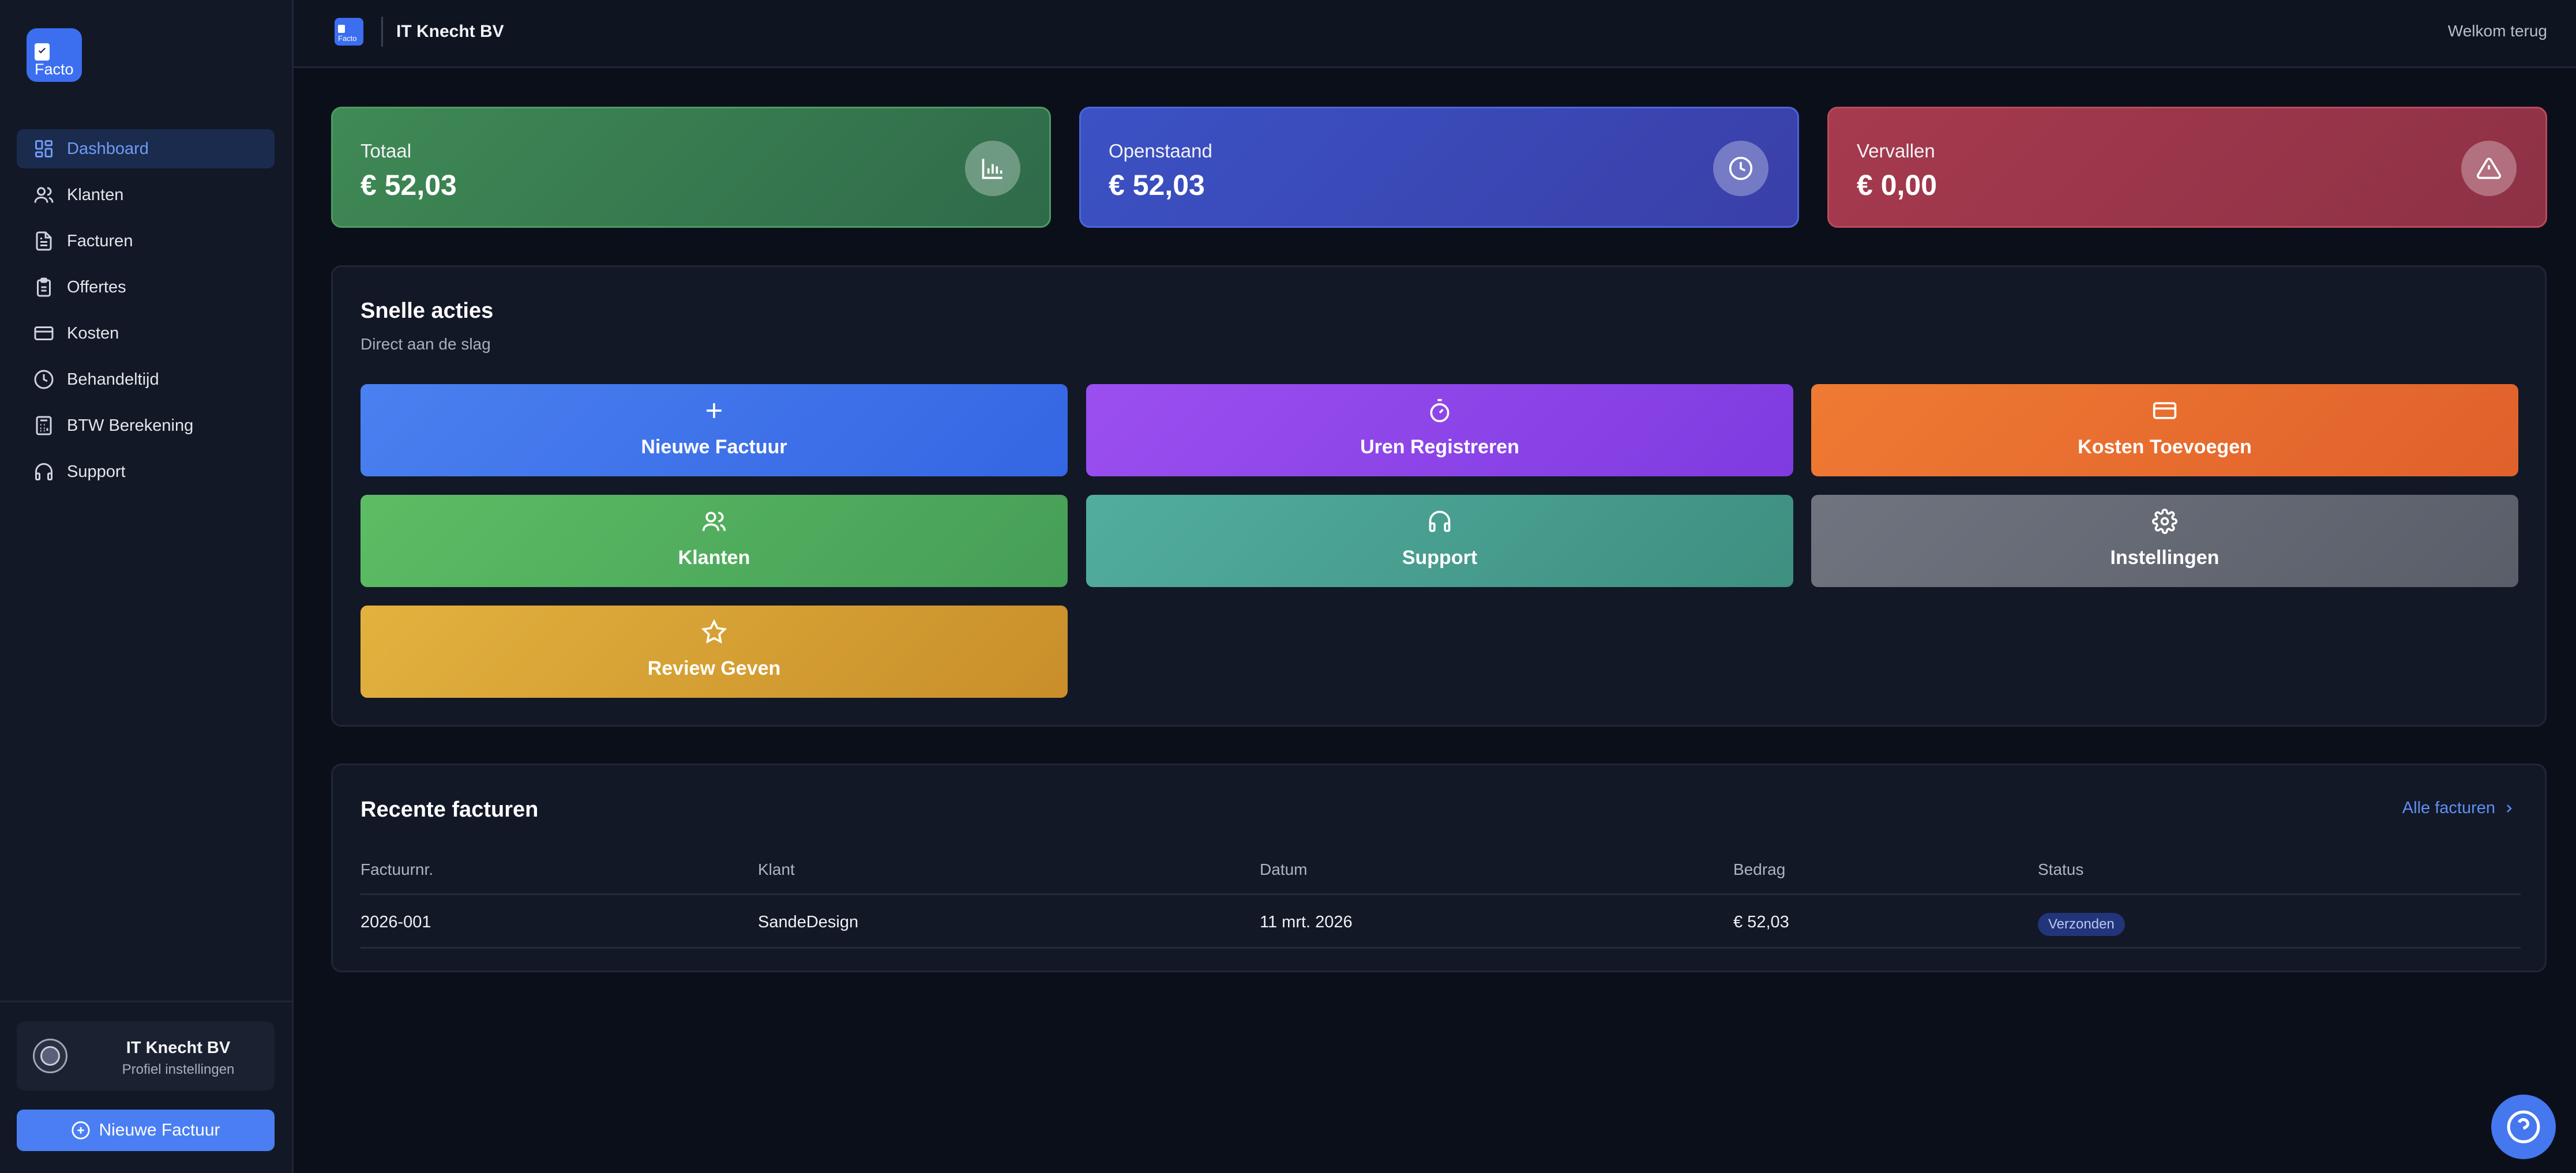 The height and width of the screenshot is (1173, 2576). What do you see at coordinates (691, 167) in the screenshot?
I see `stat-card-totaal: Totaal € 52,03` at bounding box center [691, 167].